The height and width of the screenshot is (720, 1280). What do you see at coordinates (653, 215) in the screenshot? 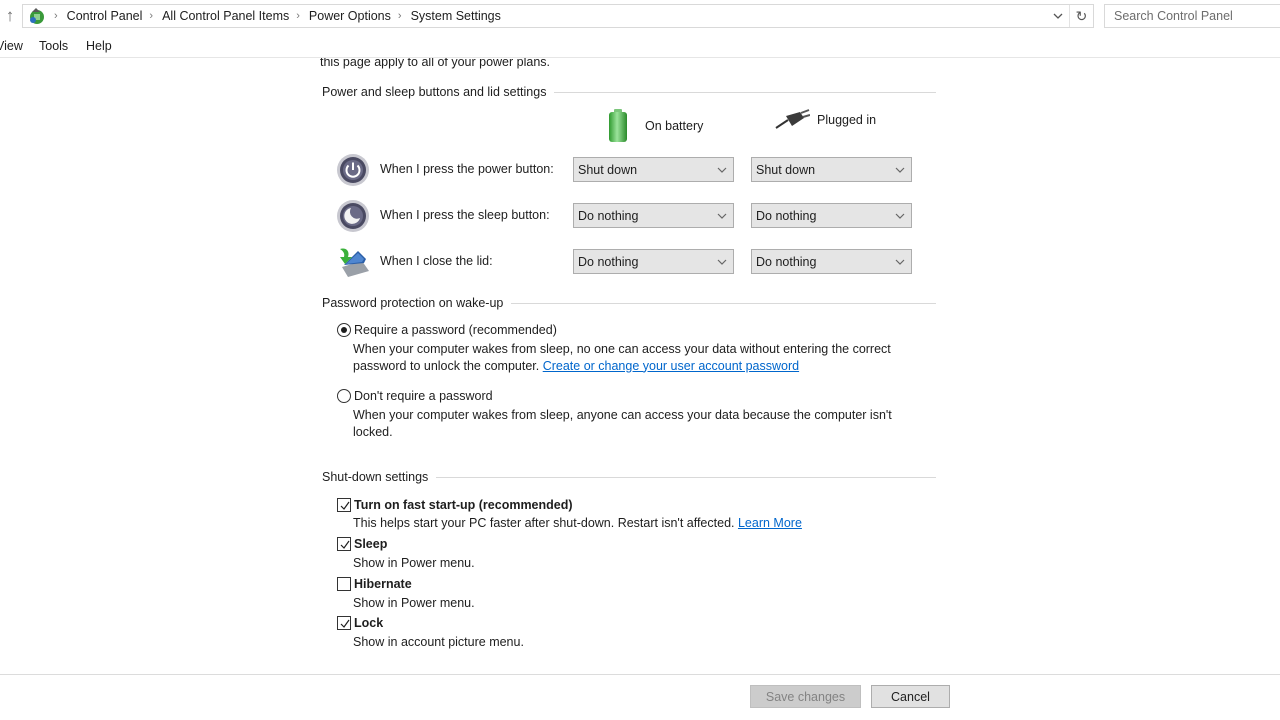
I see `sleep-button-on-battery-dropdown: Do nothing` at bounding box center [653, 215].